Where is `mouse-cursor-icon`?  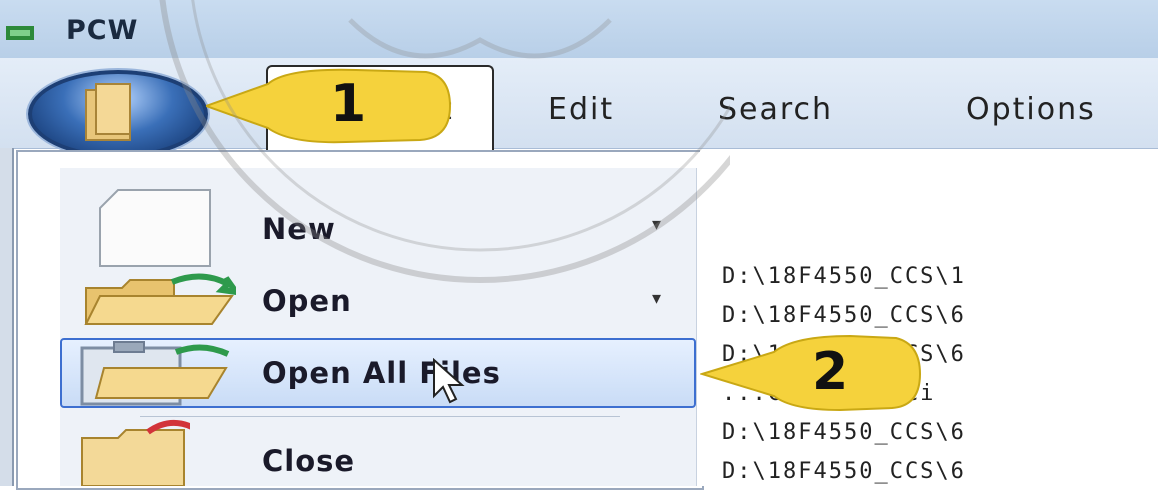 mouse-cursor-icon is located at coordinates (449, 381).